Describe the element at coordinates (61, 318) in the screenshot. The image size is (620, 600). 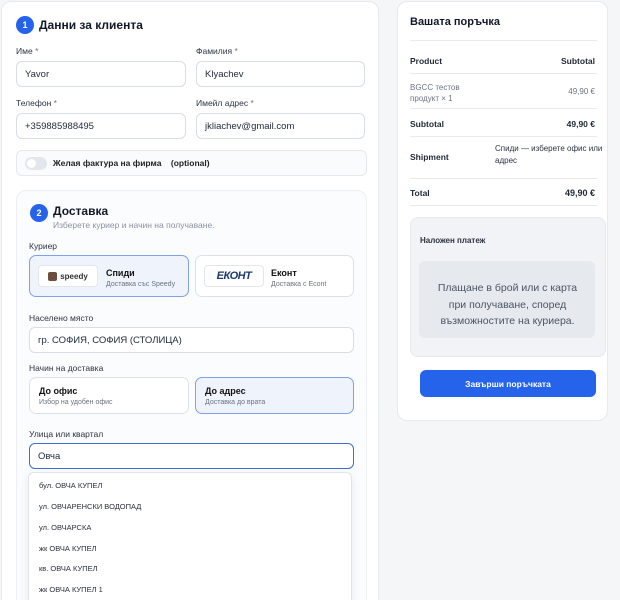
I see `city-label: Населено място` at that location.